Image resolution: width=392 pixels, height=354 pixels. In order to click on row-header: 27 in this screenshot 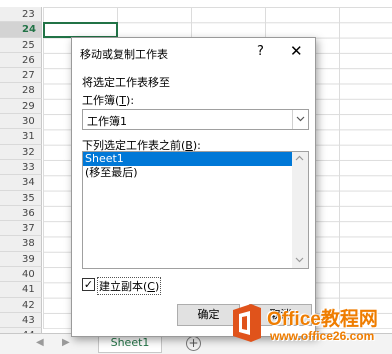, I will do `click(21, 76)`.